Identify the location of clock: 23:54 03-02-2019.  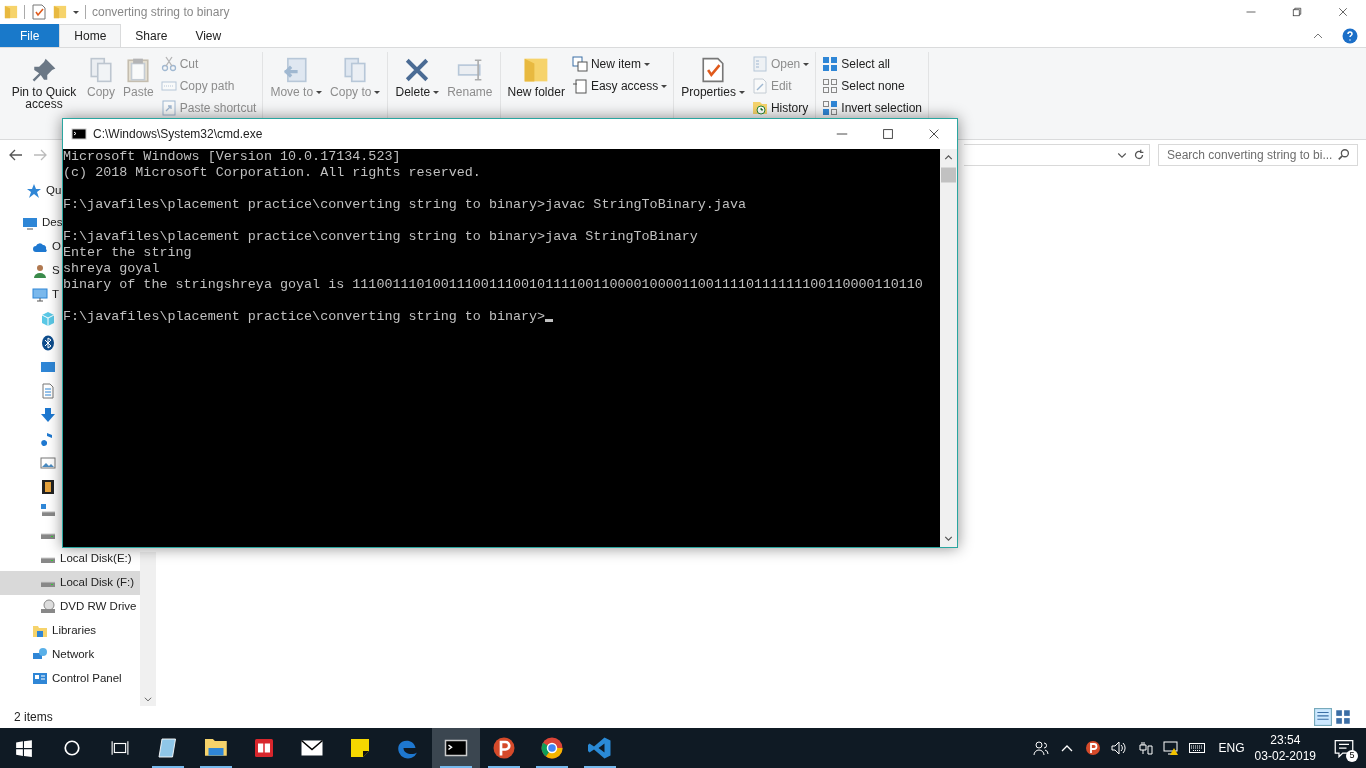
(1285, 748).